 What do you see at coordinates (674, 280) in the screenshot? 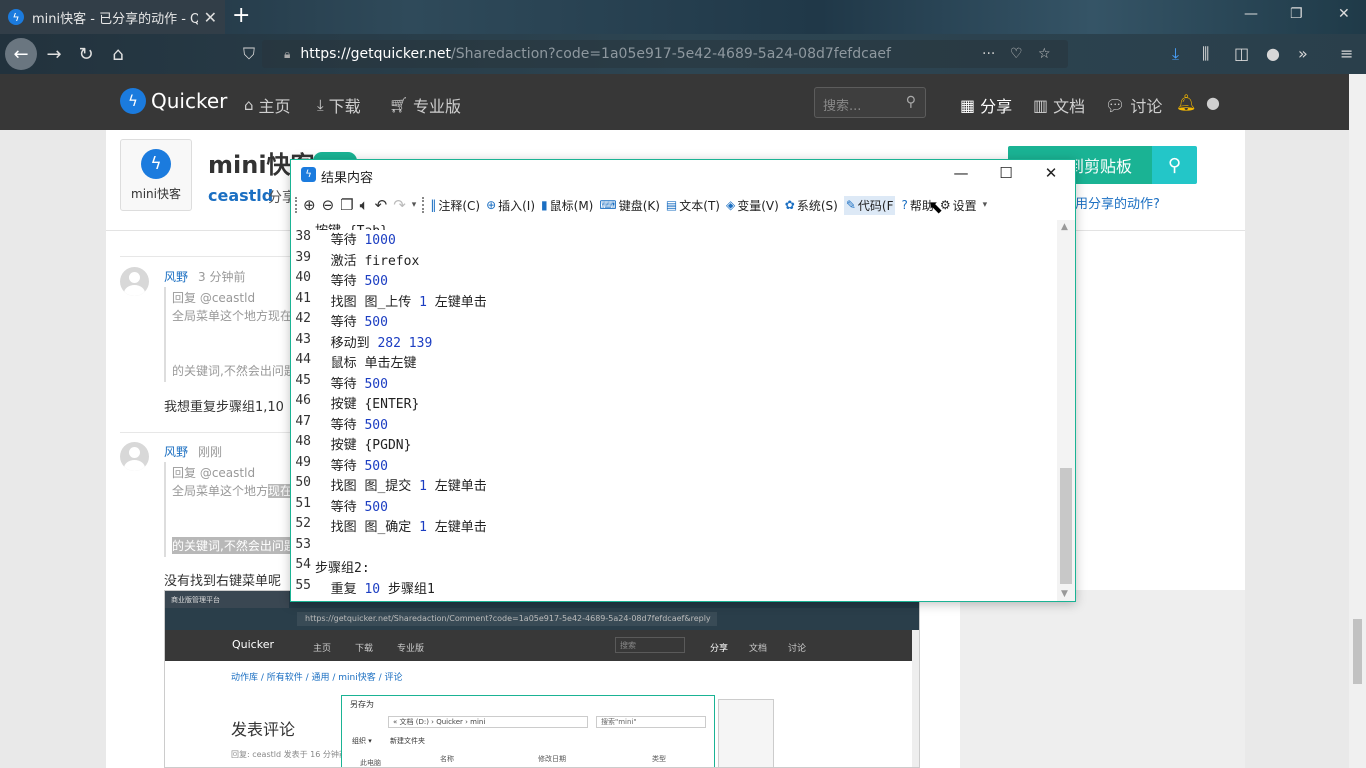
I see `code-line: 40 等待 500` at bounding box center [674, 280].